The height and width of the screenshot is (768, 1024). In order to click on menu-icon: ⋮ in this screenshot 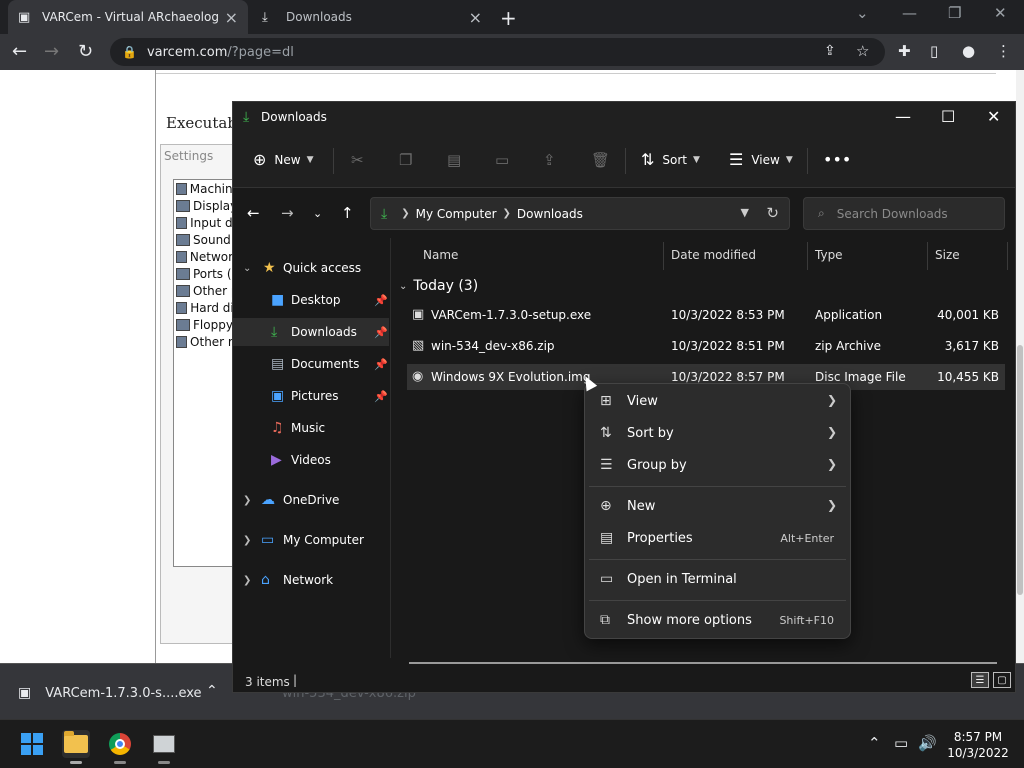, I will do `click(1003, 51)`.